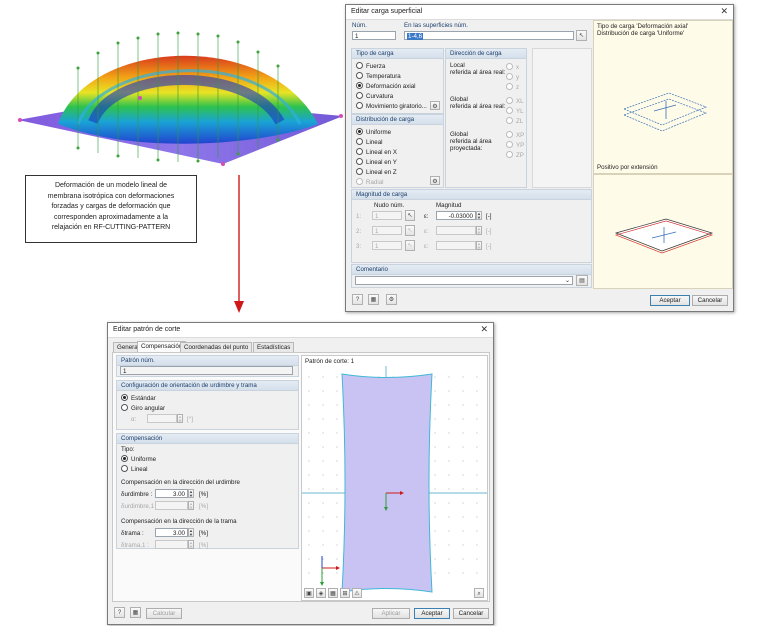 This screenshot has height=626, width=760. Describe the element at coordinates (203, 506) in the screenshot. I see `warp-unit-2: [%]` at that location.